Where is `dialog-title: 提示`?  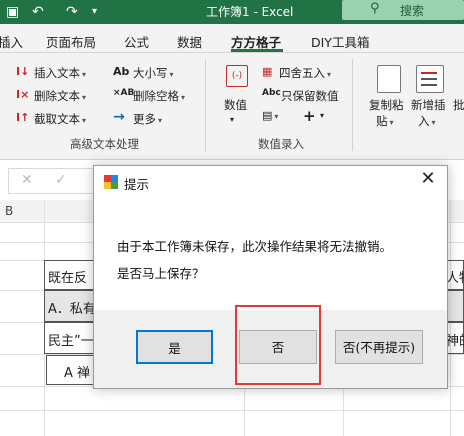
dialog-title: 提示 is located at coordinates (137, 184).